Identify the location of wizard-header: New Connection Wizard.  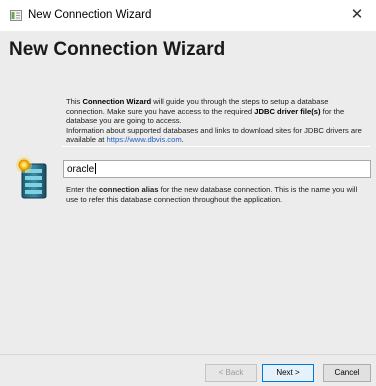
(188, 56).